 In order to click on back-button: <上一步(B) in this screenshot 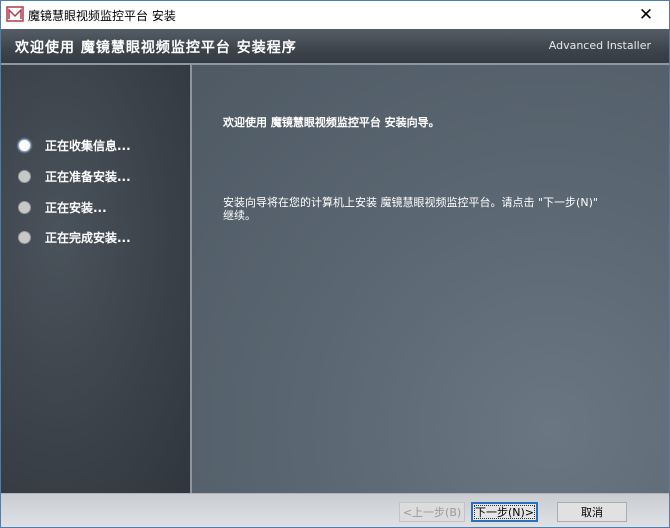, I will do `click(432, 512)`.